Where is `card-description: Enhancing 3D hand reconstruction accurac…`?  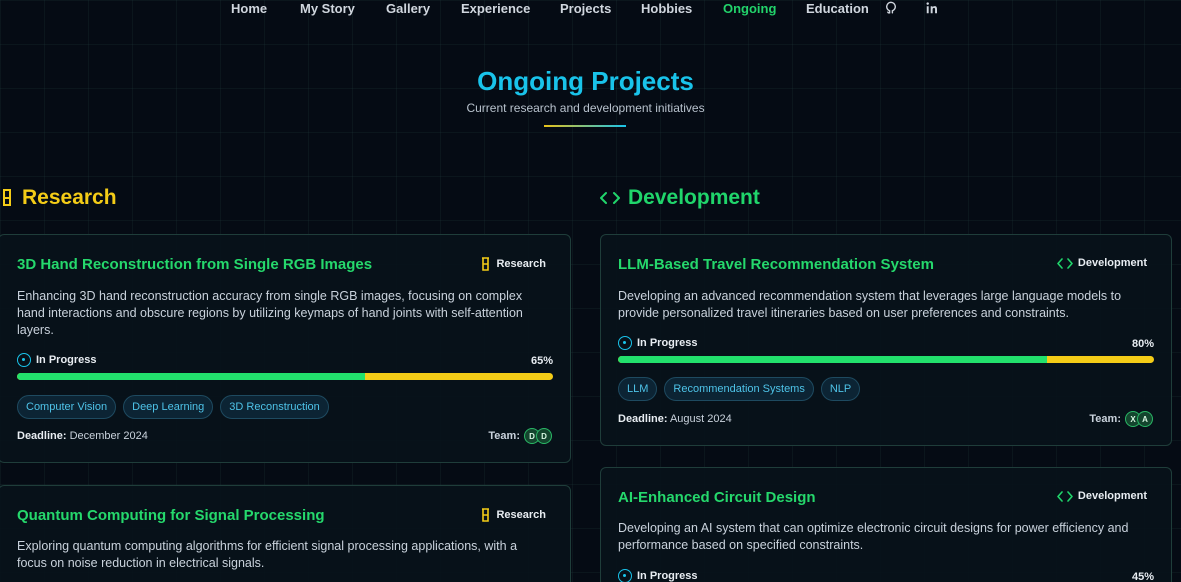
card-description: Enhancing 3D hand reconstruction accurac… is located at coordinates (270, 313).